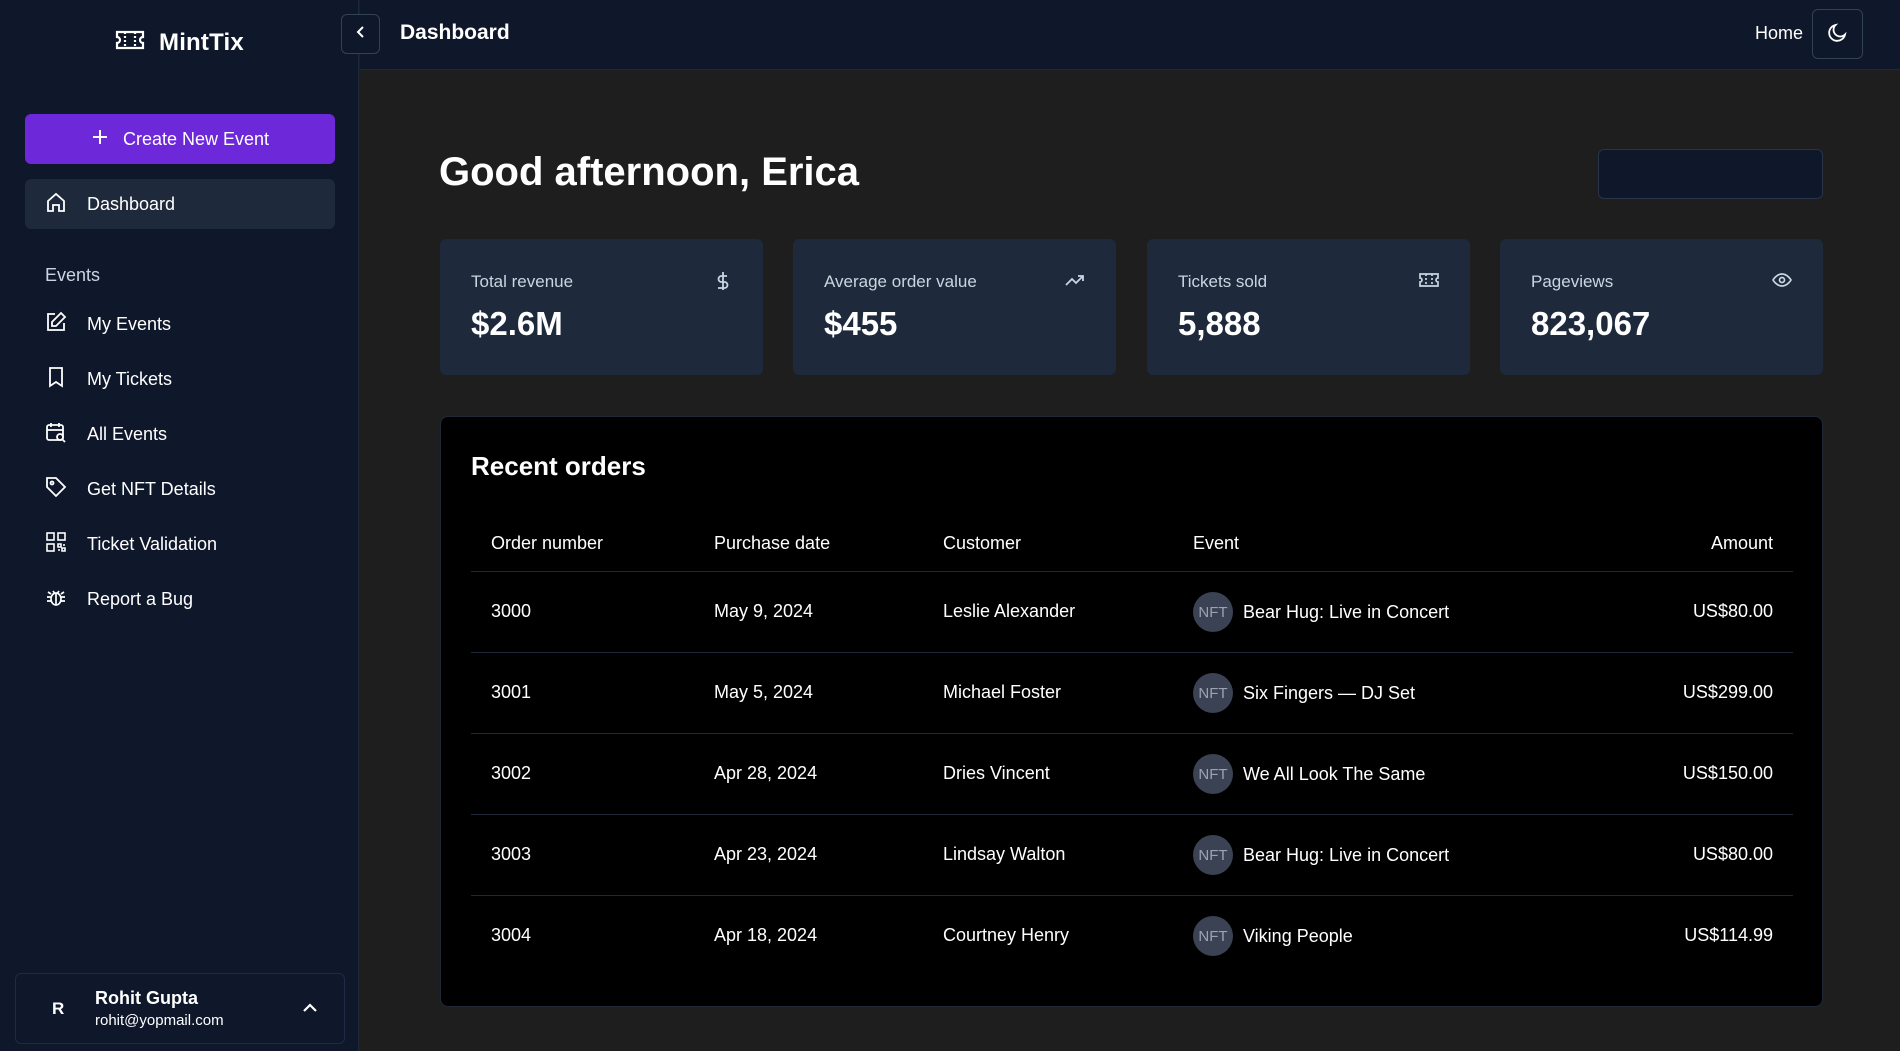 The height and width of the screenshot is (1051, 1900). Describe the element at coordinates (1710, 174) in the screenshot. I see `date-range-picker` at that location.